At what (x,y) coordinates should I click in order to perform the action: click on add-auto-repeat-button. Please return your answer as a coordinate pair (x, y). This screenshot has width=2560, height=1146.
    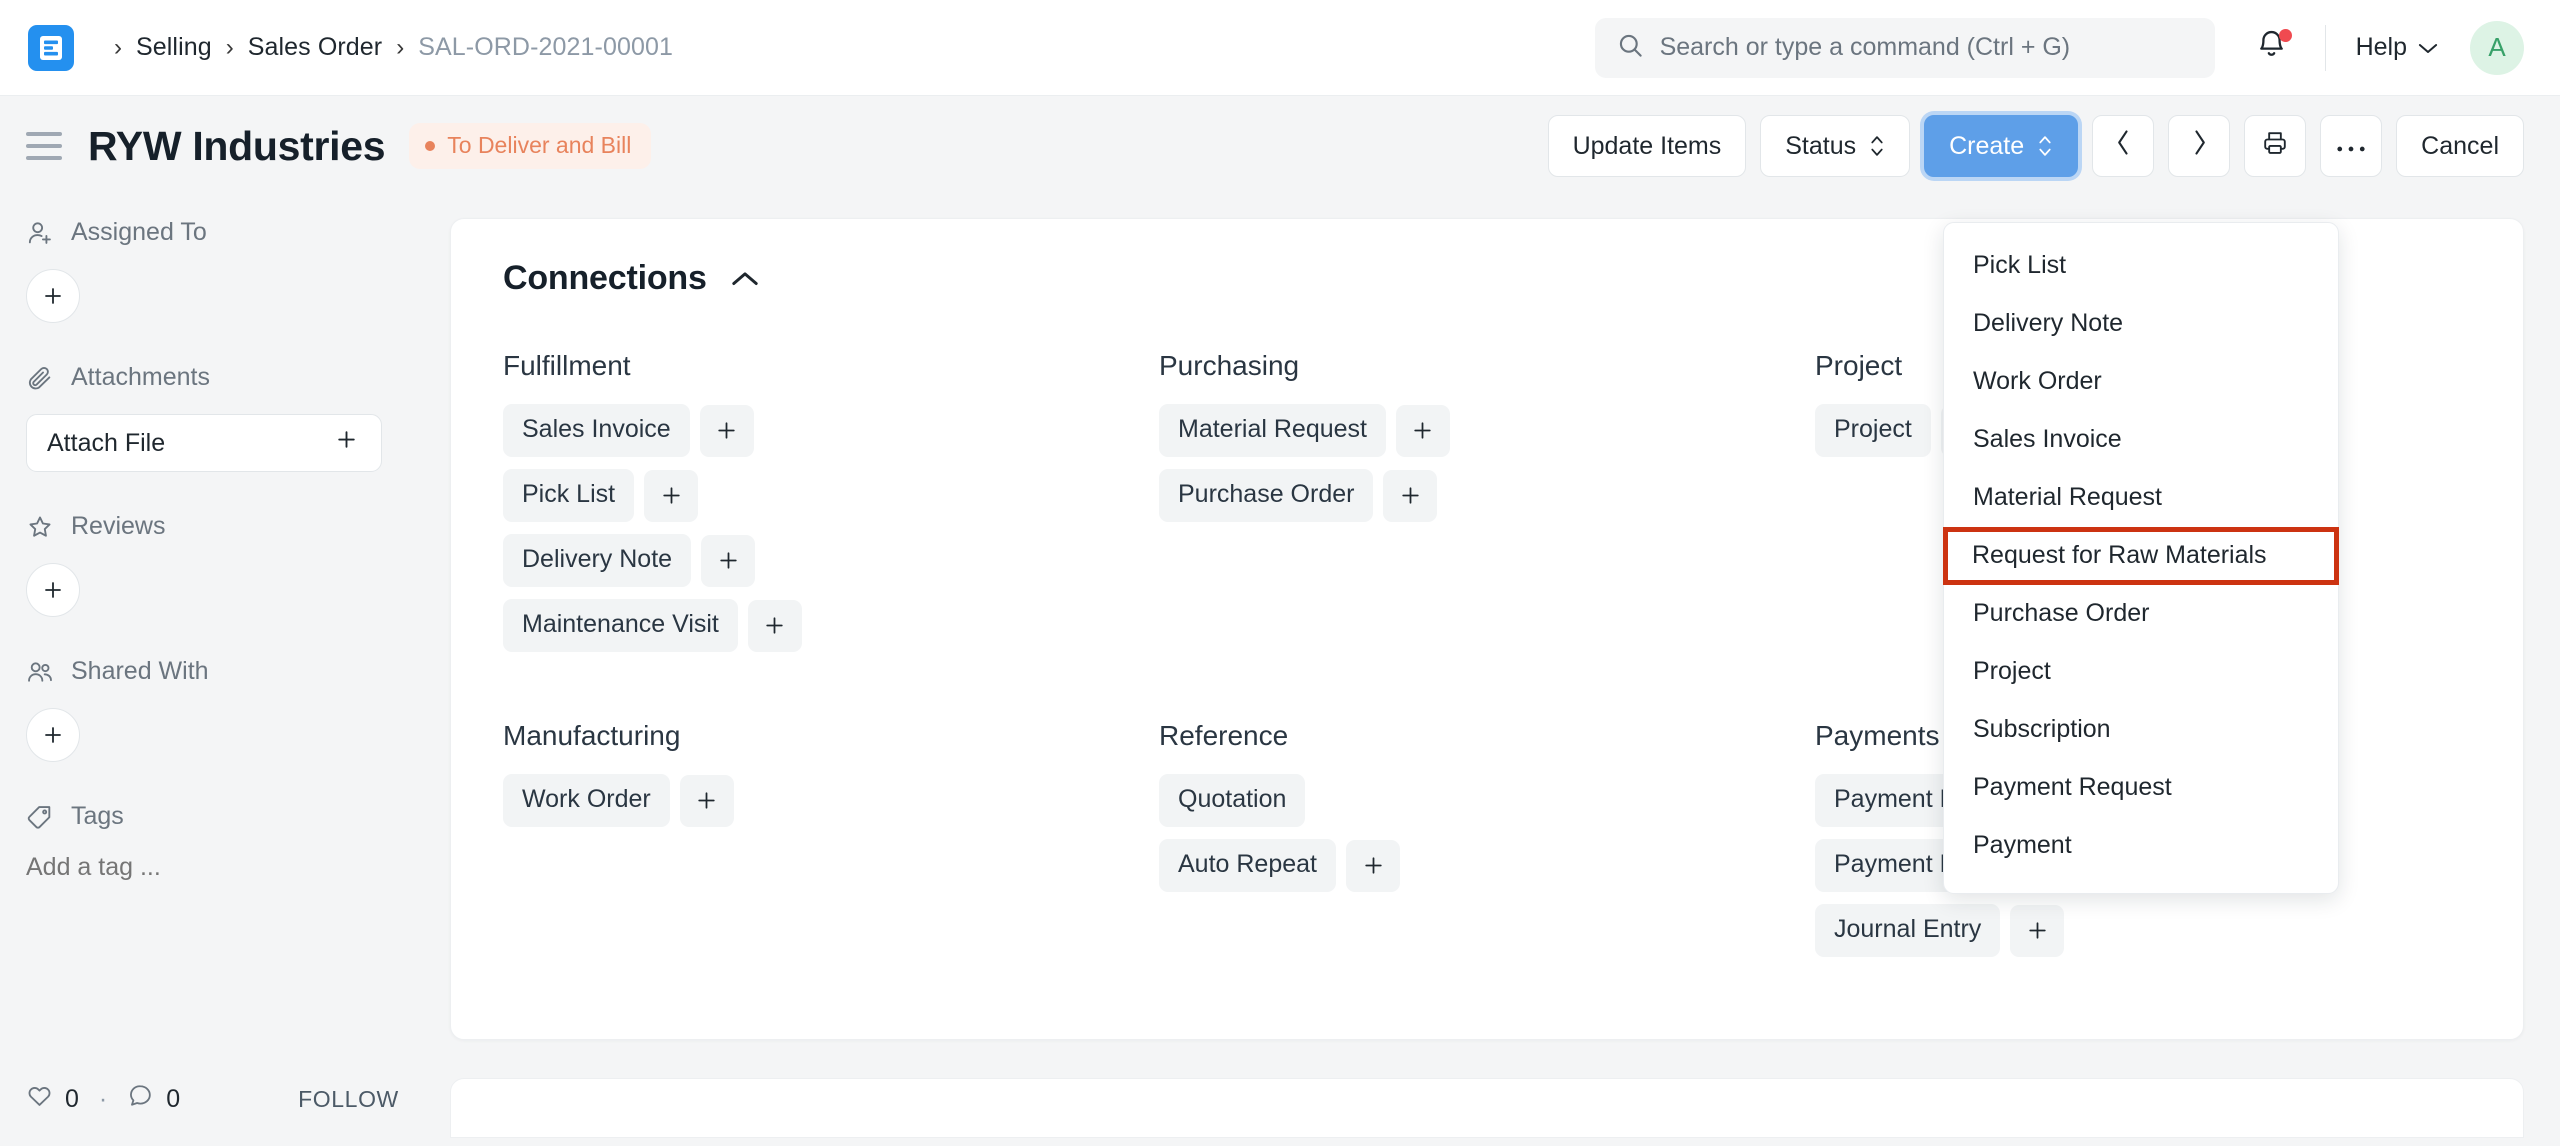
    Looking at the image, I should click on (1373, 865).